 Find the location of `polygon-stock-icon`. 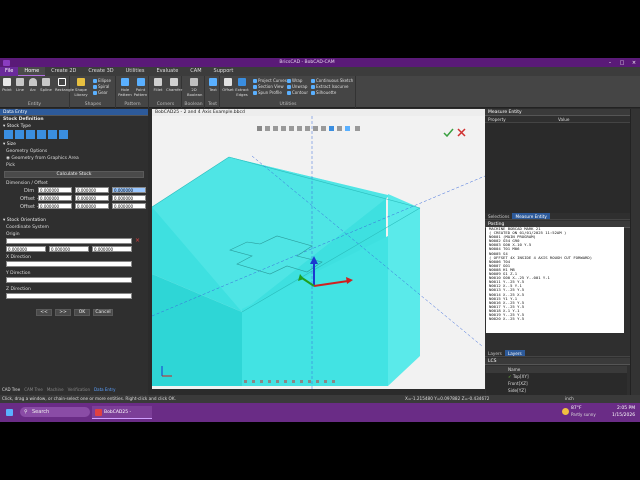

polygon-stock-icon is located at coordinates (30, 134).